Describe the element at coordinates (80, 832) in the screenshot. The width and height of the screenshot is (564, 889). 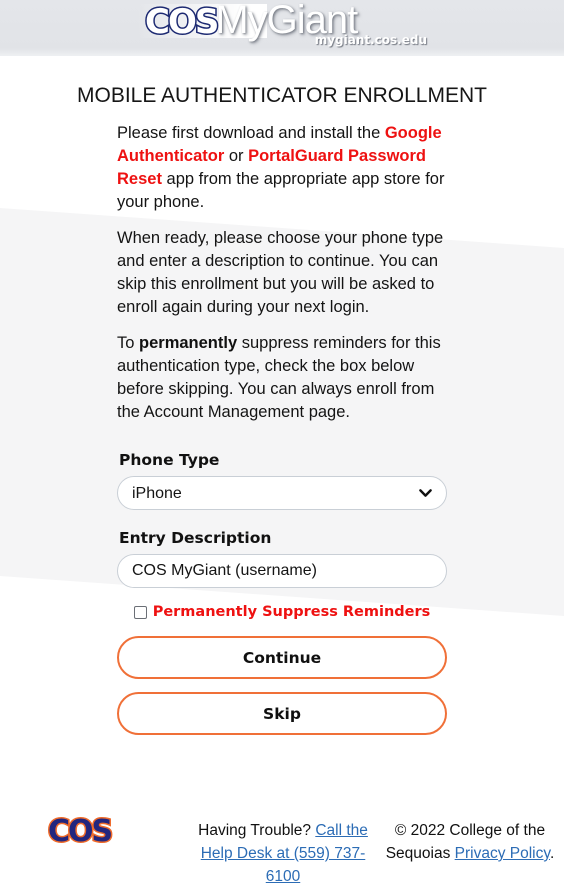
I see `footer-cos-text: COS` at that location.